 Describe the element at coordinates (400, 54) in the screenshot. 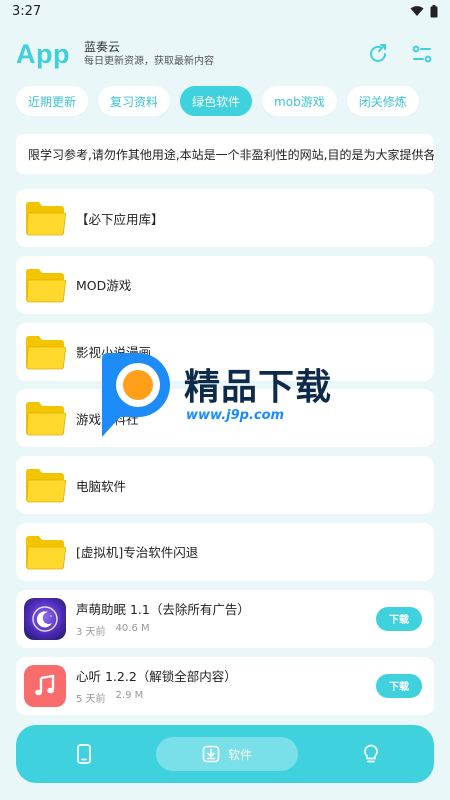

I see `header-actions` at that location.